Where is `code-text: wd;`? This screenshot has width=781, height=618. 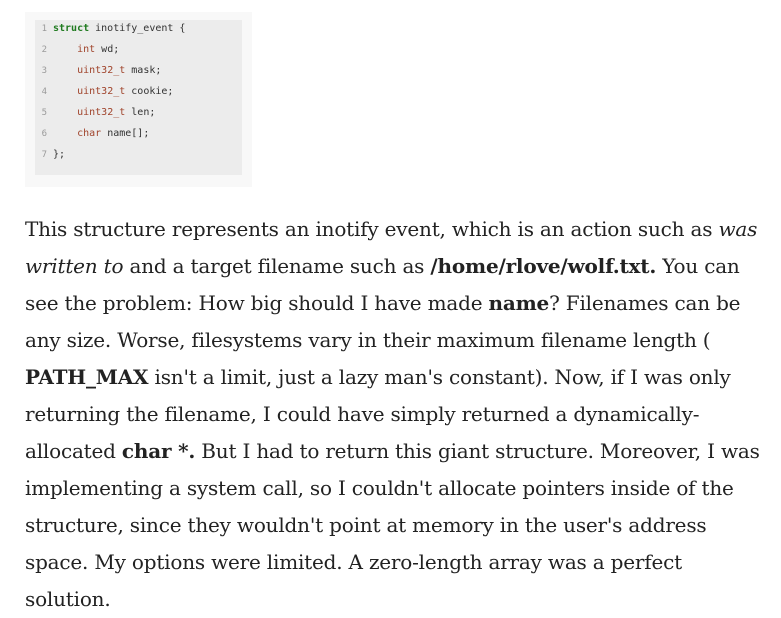 code-text: wd; is located at coordinates (107, 49).